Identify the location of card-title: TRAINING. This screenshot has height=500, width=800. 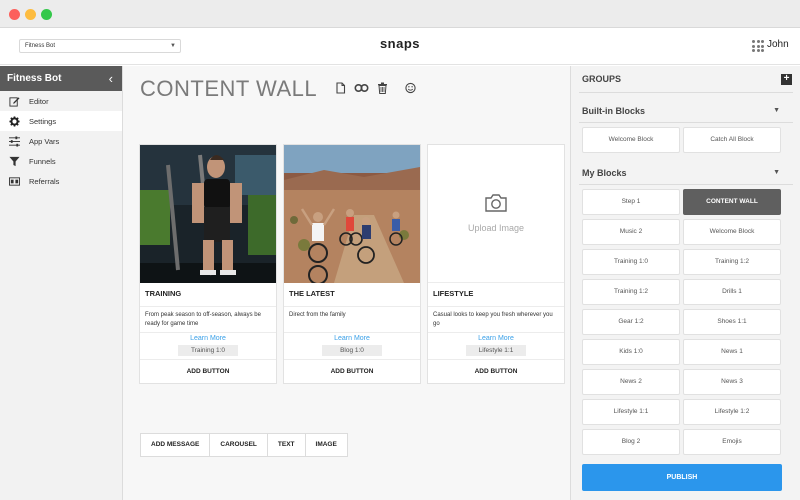
(208, 295).